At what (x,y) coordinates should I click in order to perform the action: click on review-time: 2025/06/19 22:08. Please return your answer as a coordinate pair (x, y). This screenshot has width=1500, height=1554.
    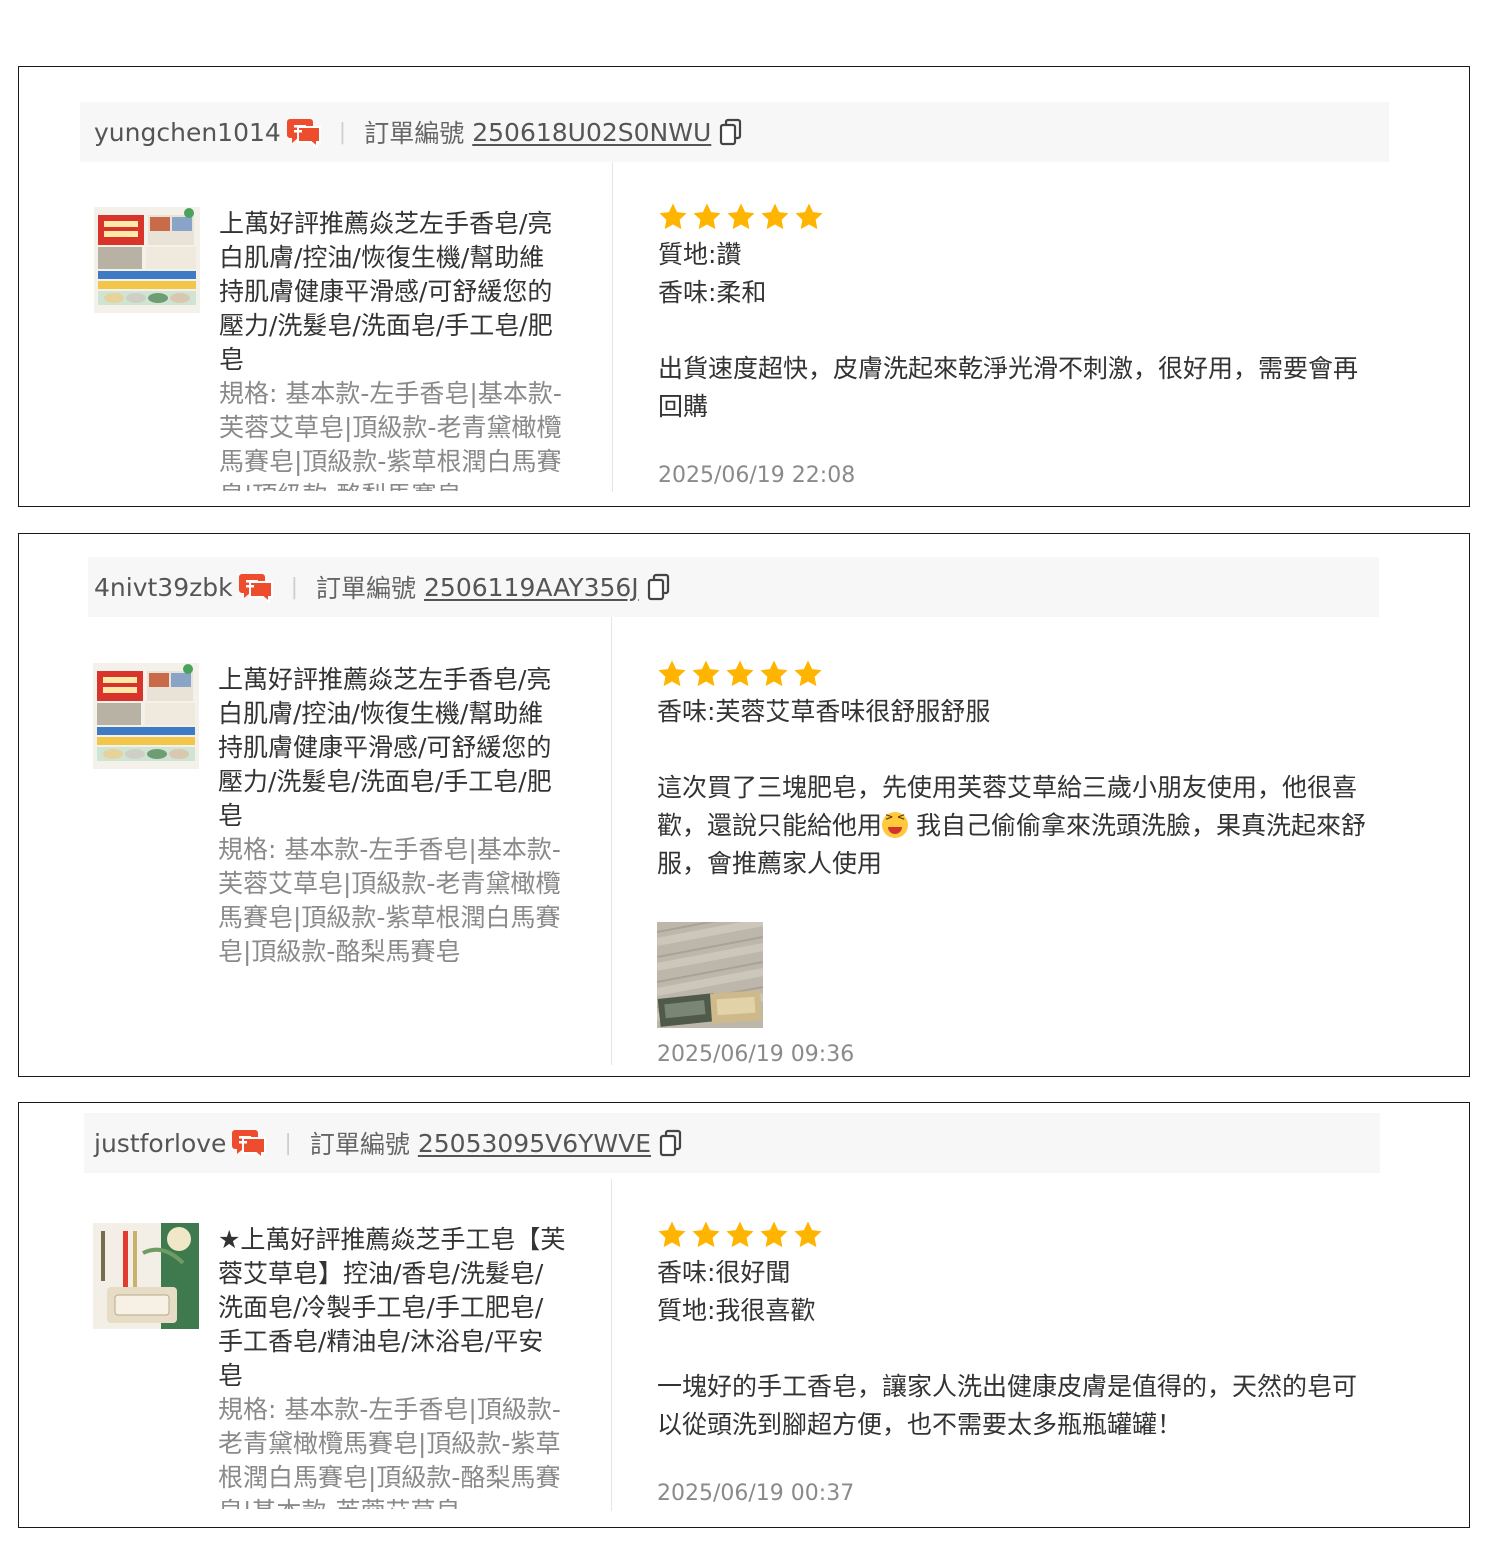
    Looking at the image, I should click on (757, 475).